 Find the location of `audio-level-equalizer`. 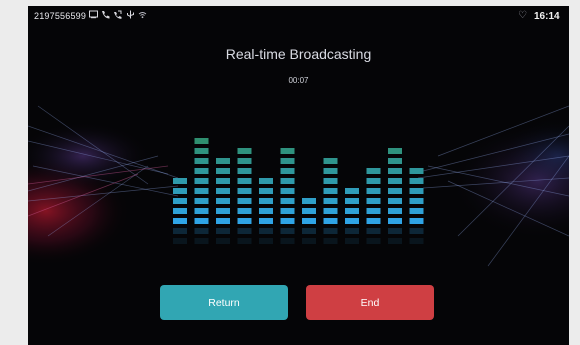

audio-level-equalizer is located at coordinates (298, 191).